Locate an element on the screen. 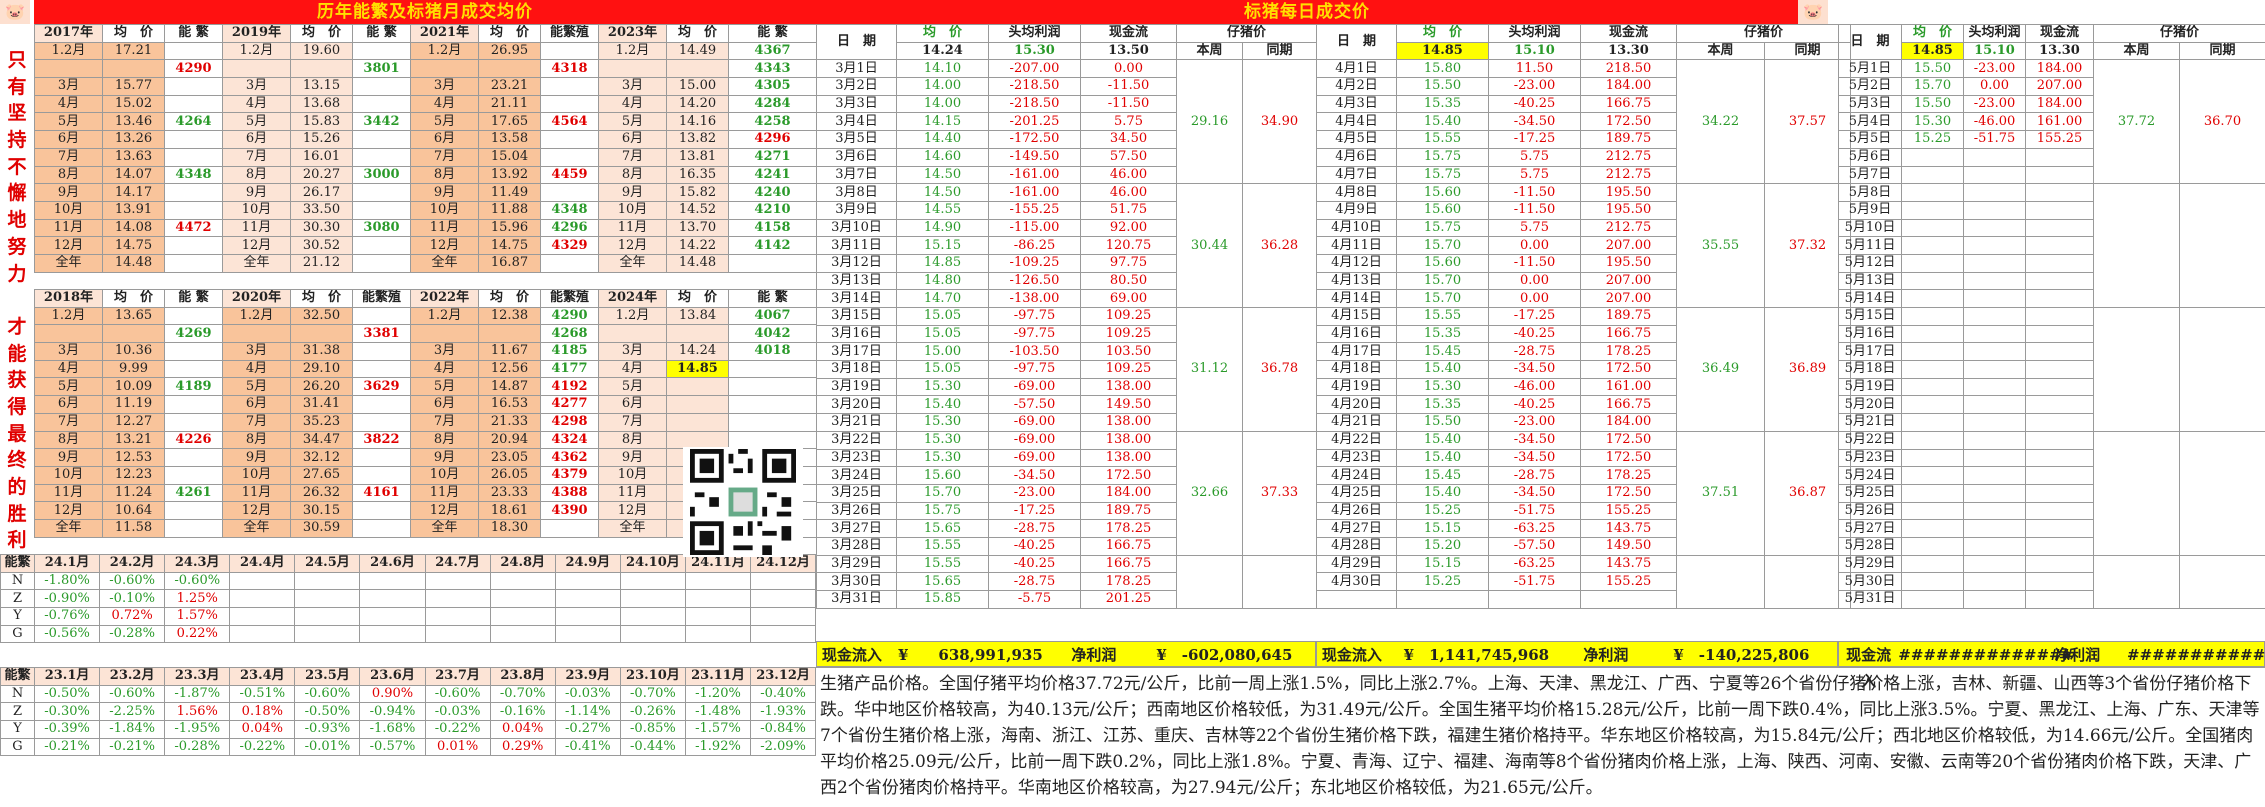 Image resolution: width=2265 pixels, height=807 pixels. table-row: 6月 11.19 6月 31.41 6月 16.53 4277 6月 is located at coordinates (425, 404).